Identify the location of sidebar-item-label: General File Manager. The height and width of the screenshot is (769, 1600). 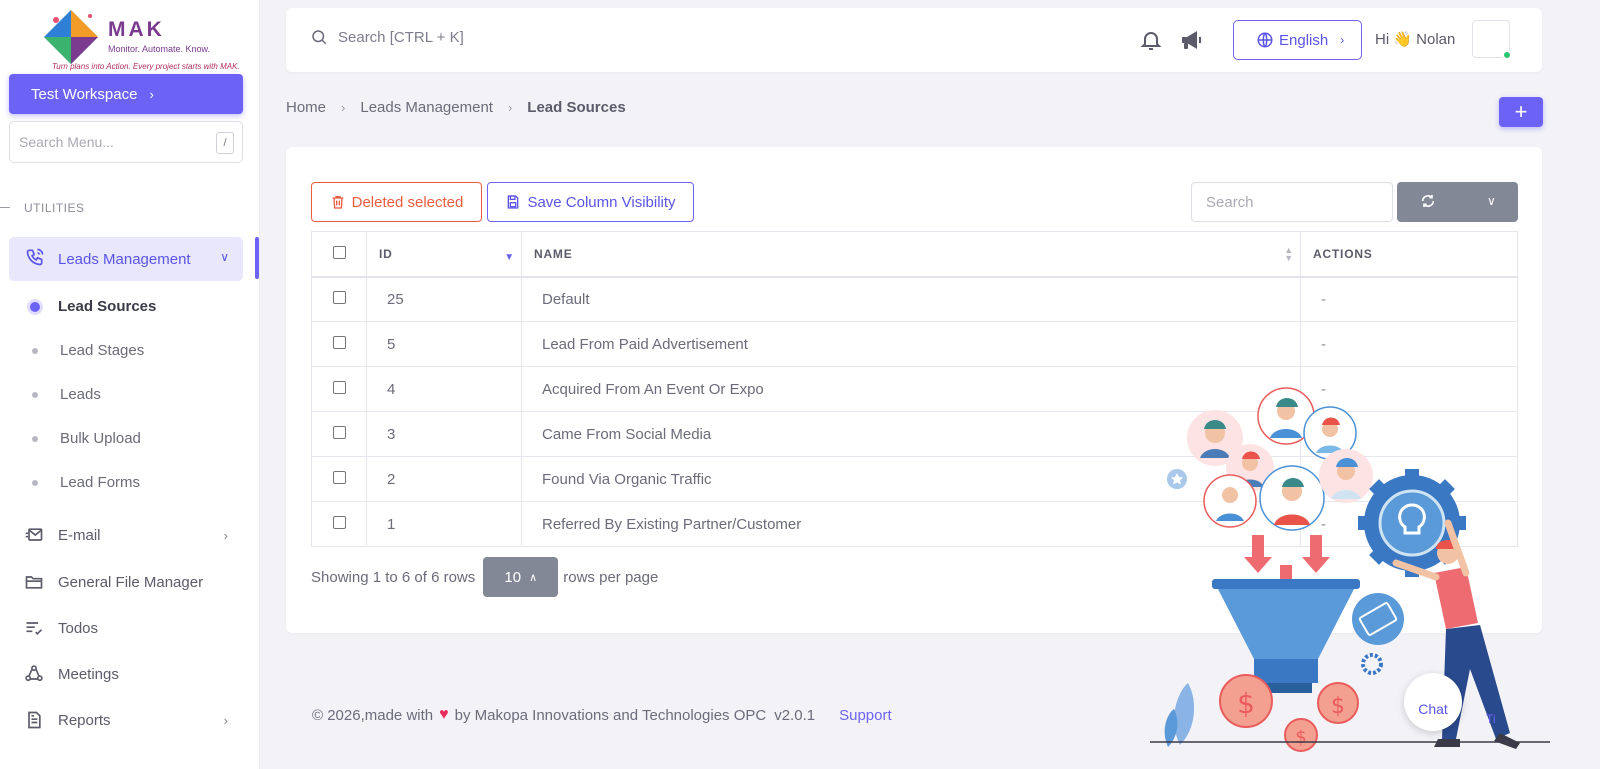
(131, 582).